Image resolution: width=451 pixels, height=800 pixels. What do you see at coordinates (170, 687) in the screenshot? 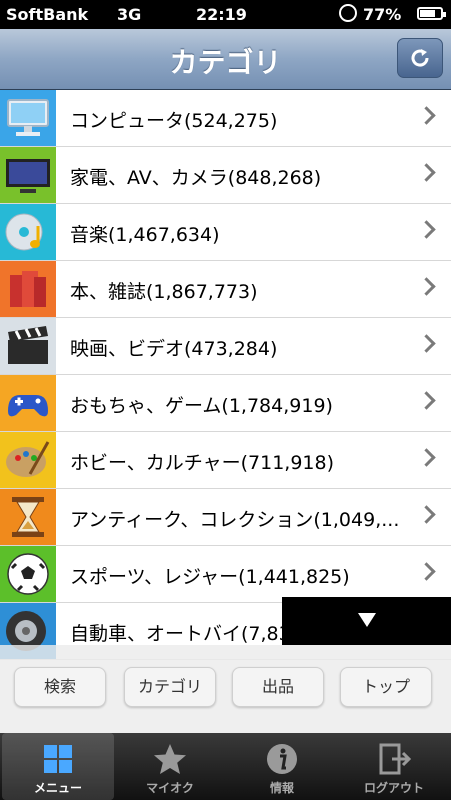
I see `category-button: カテゴリ` at bounding box center [170, 687].